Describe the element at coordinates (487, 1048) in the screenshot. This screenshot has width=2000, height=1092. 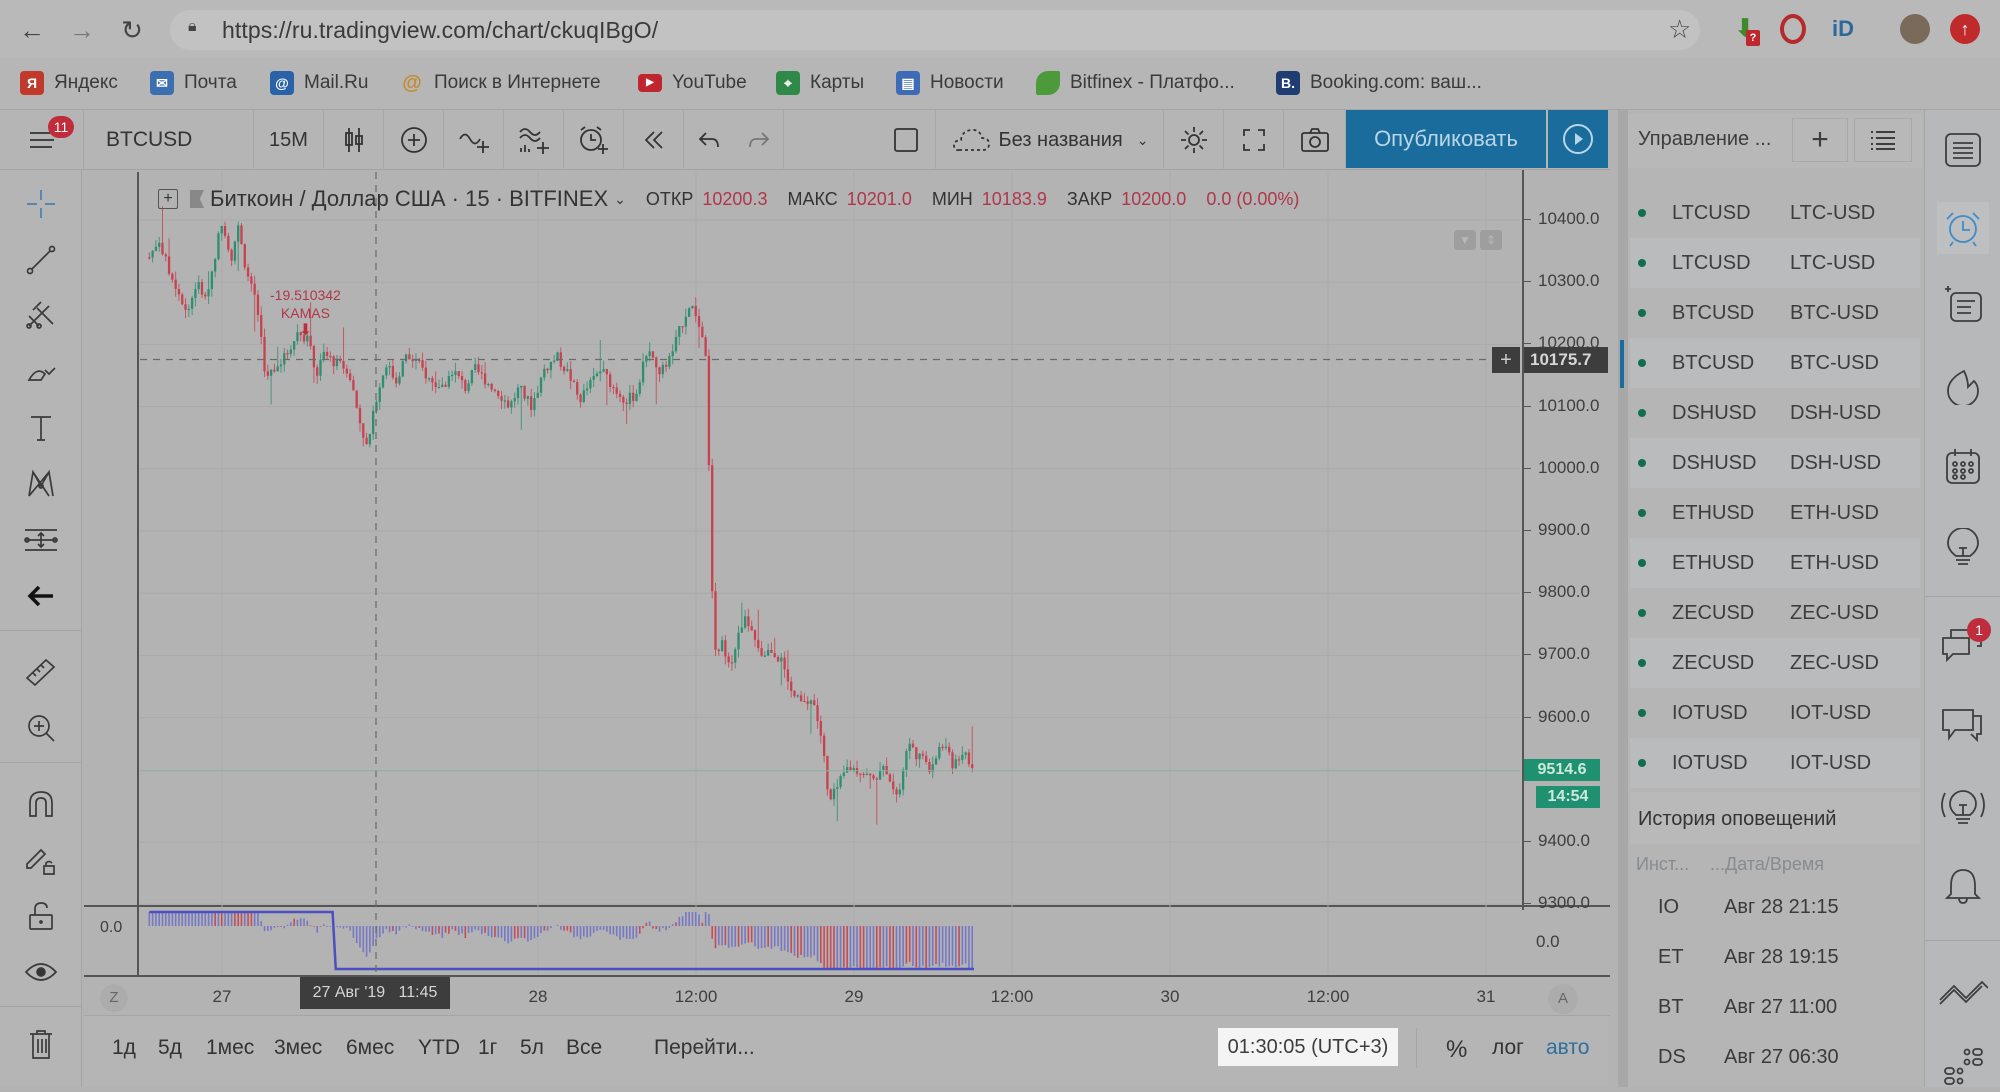
I see `range-button: 1г` at that location.